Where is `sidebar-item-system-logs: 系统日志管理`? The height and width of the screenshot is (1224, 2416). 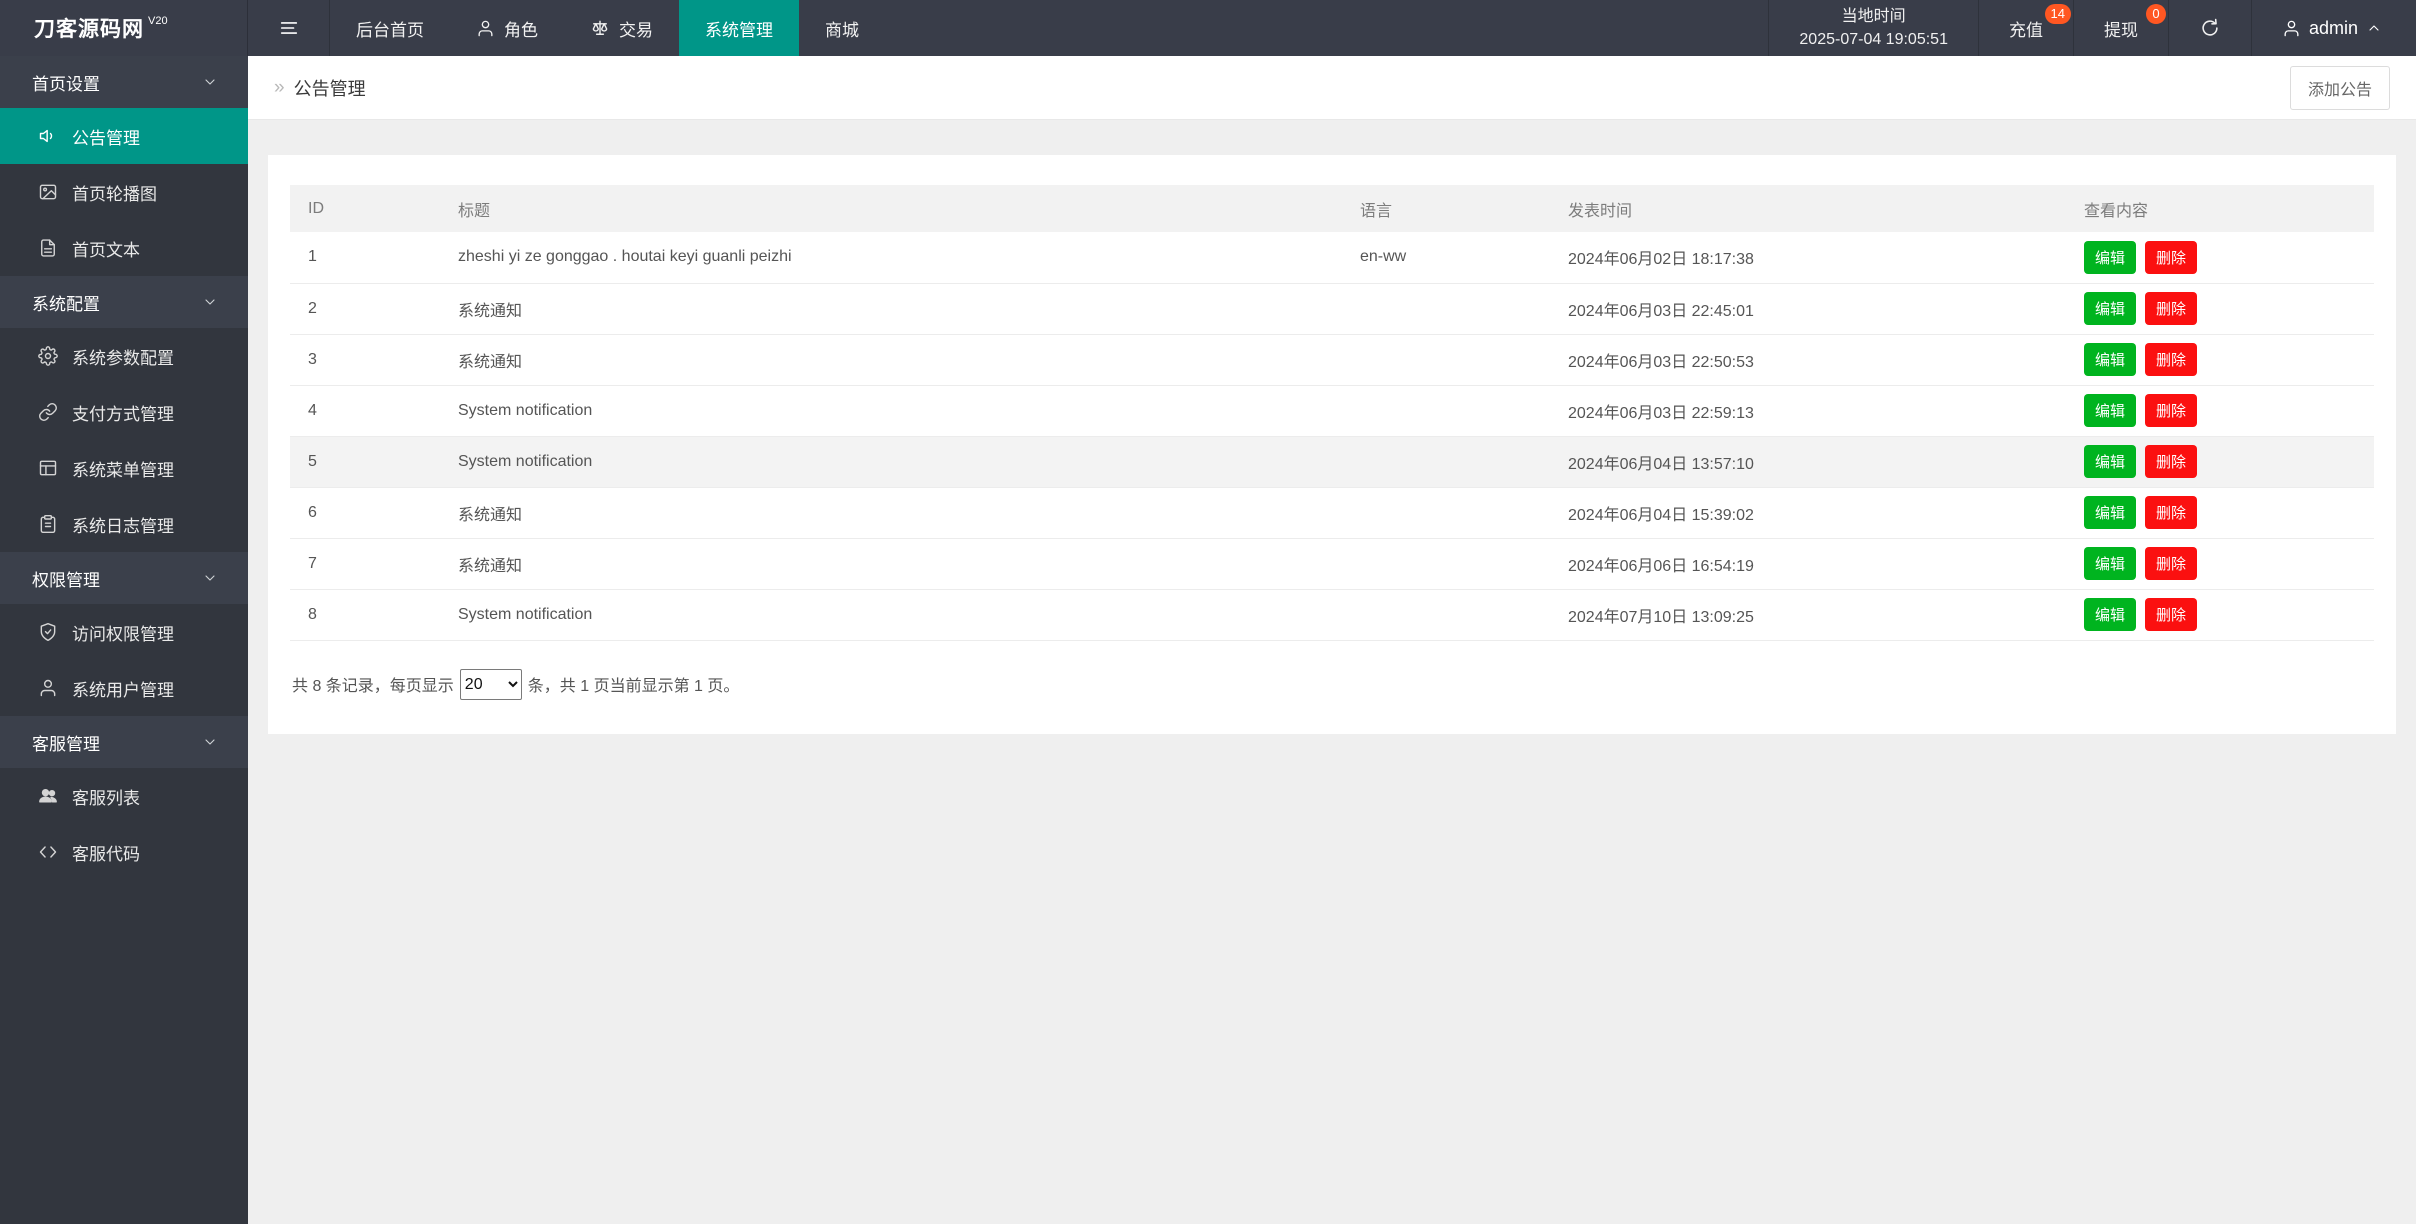
sidebar-item-system-logs: 系统日志管理 is located at coordinates (124, 524).